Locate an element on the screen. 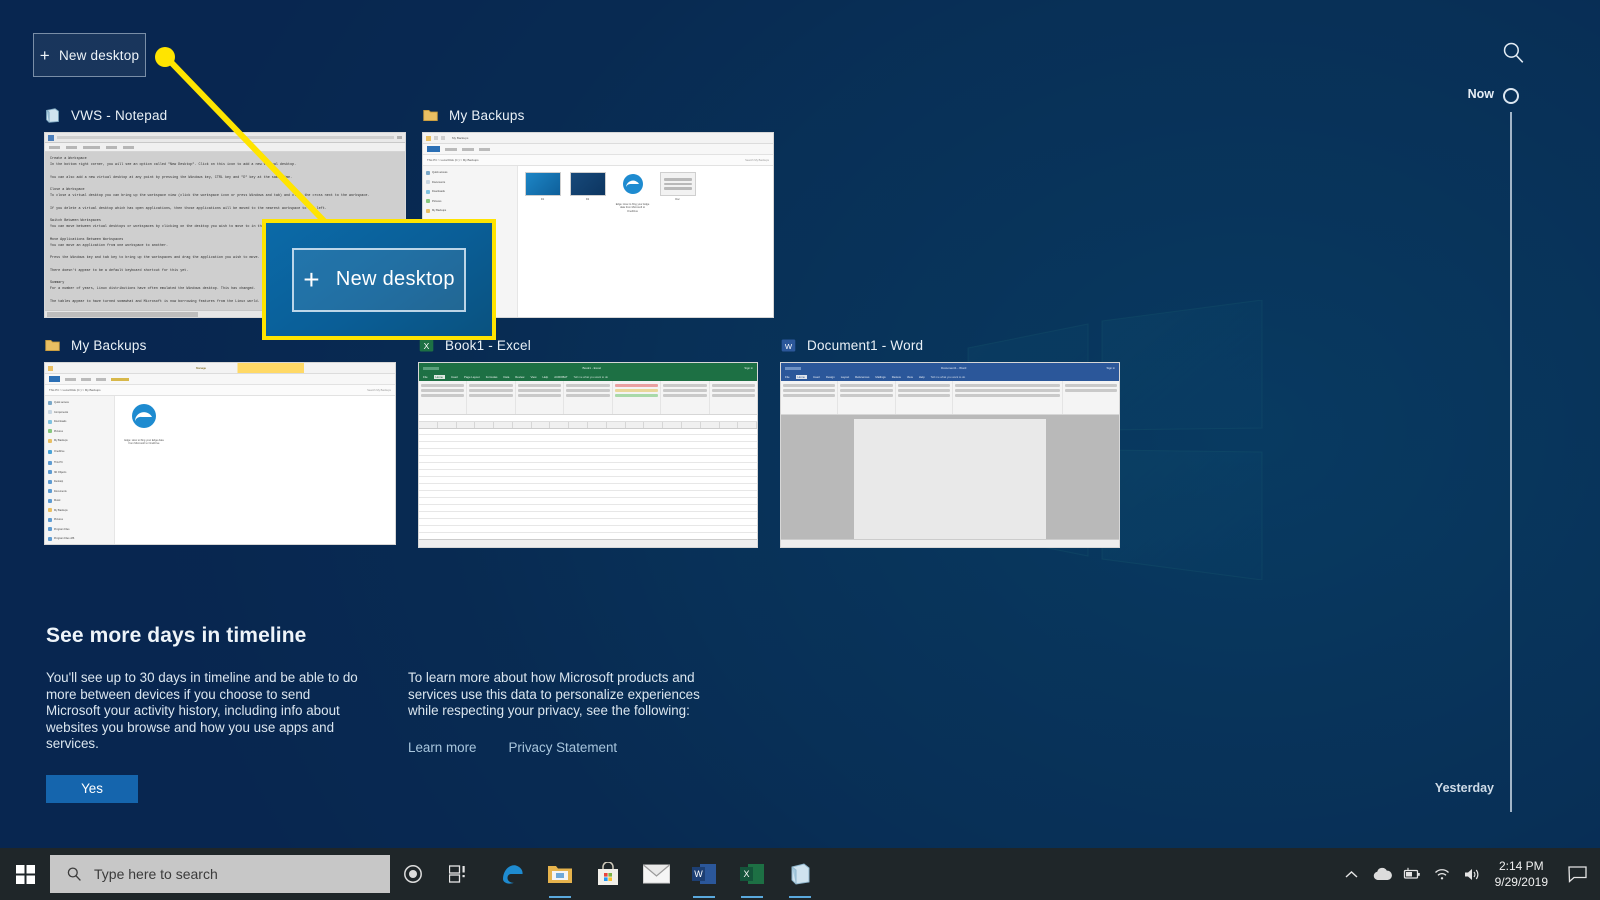 This screenshot has height=900, width=1600. chevron-up-icon is located at coordinates (1352, 874).